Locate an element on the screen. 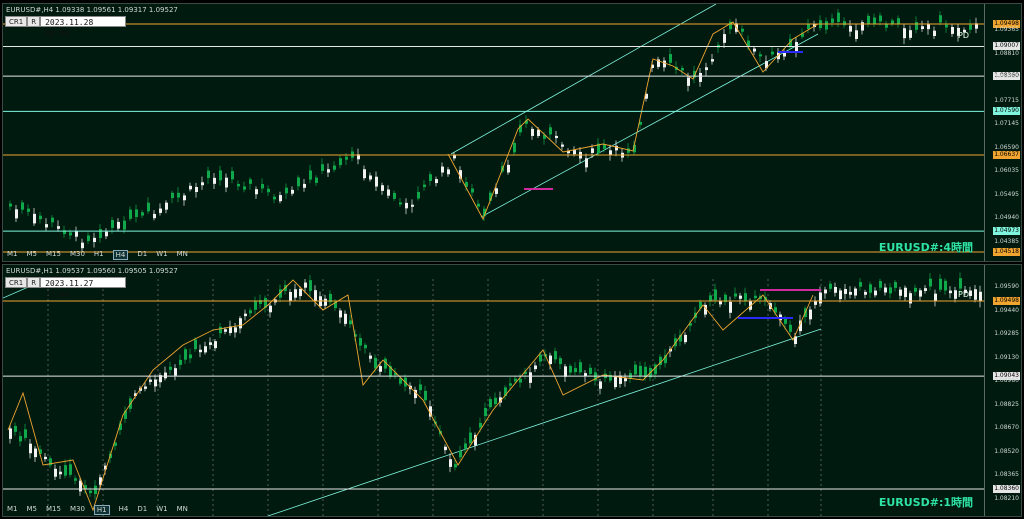 This screenshot has height=519, width=1024. chart-title: EURUSD#:1時間 is located at coordinates (925, 502).